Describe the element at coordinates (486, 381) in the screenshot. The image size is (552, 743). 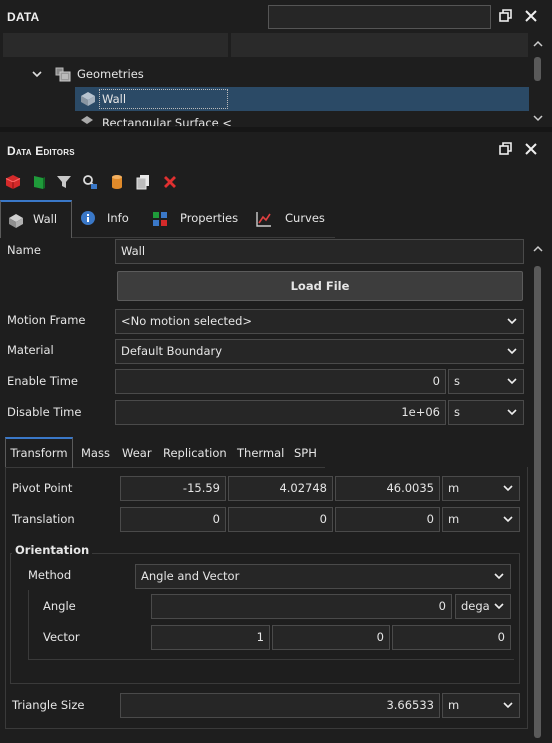
I see `enable-time-unit-dropdown: s` at that location.